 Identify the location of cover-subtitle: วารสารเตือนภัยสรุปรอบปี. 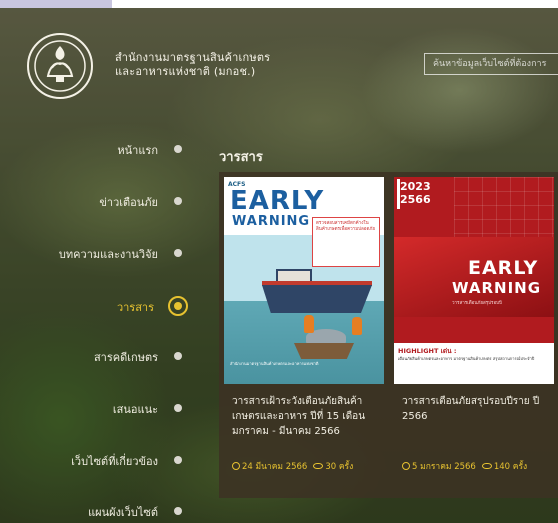
(477, 303).